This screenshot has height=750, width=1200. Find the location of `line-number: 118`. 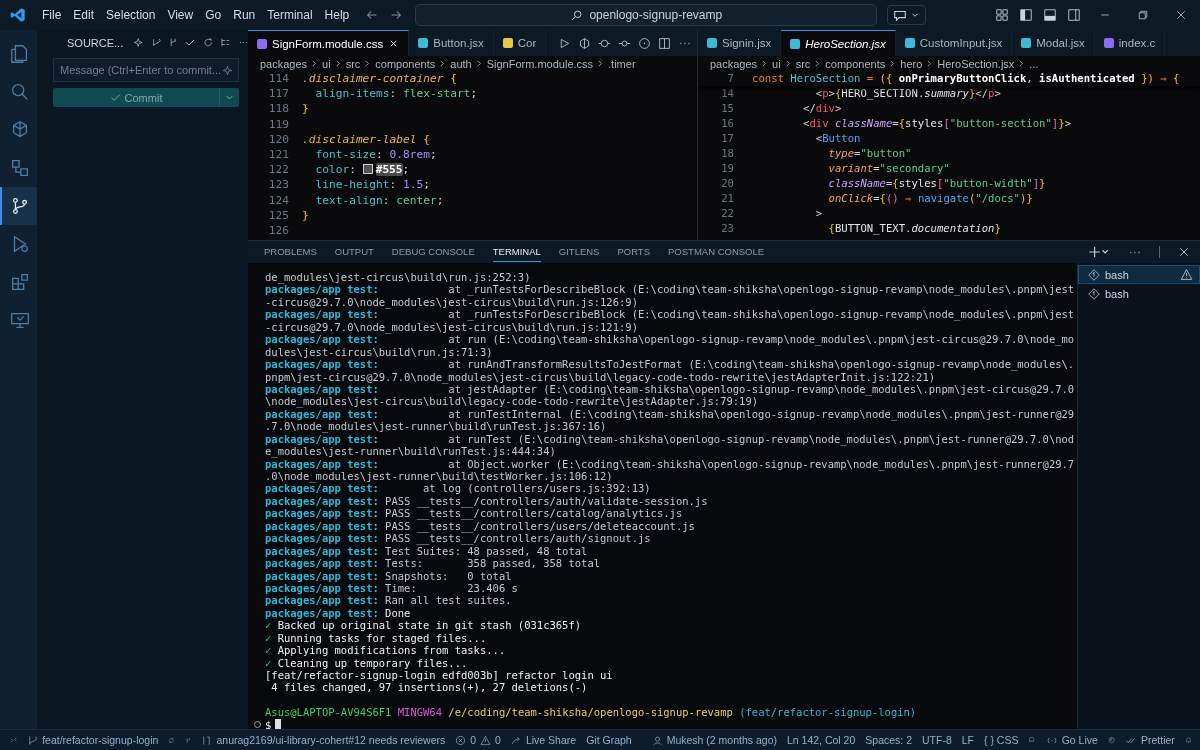

line-number: 118 is located at coordinates (278, 109).